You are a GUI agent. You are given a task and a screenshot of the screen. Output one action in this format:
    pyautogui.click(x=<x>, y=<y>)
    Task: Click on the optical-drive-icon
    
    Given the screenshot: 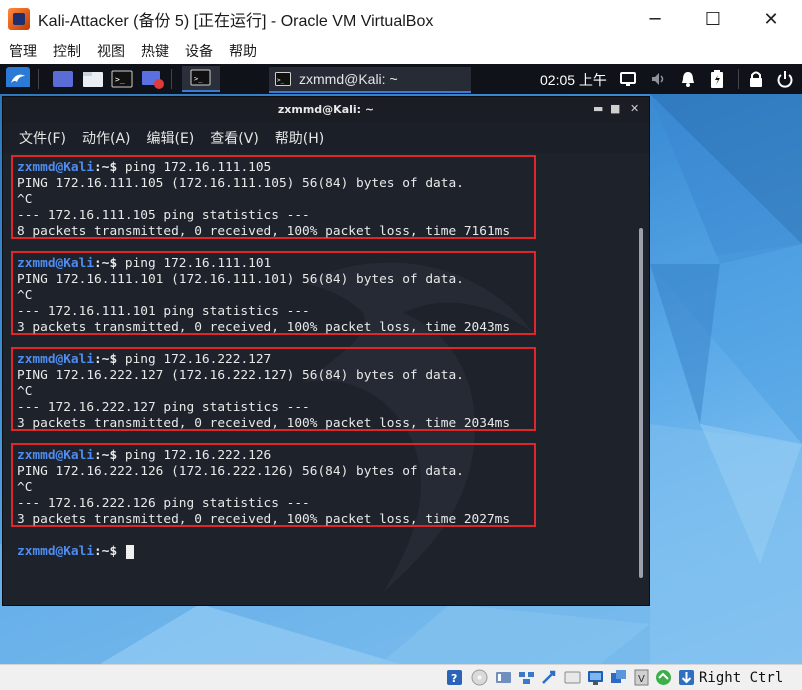 What is the action you would take?
    pyautogui.click(x=479, y=677)
    